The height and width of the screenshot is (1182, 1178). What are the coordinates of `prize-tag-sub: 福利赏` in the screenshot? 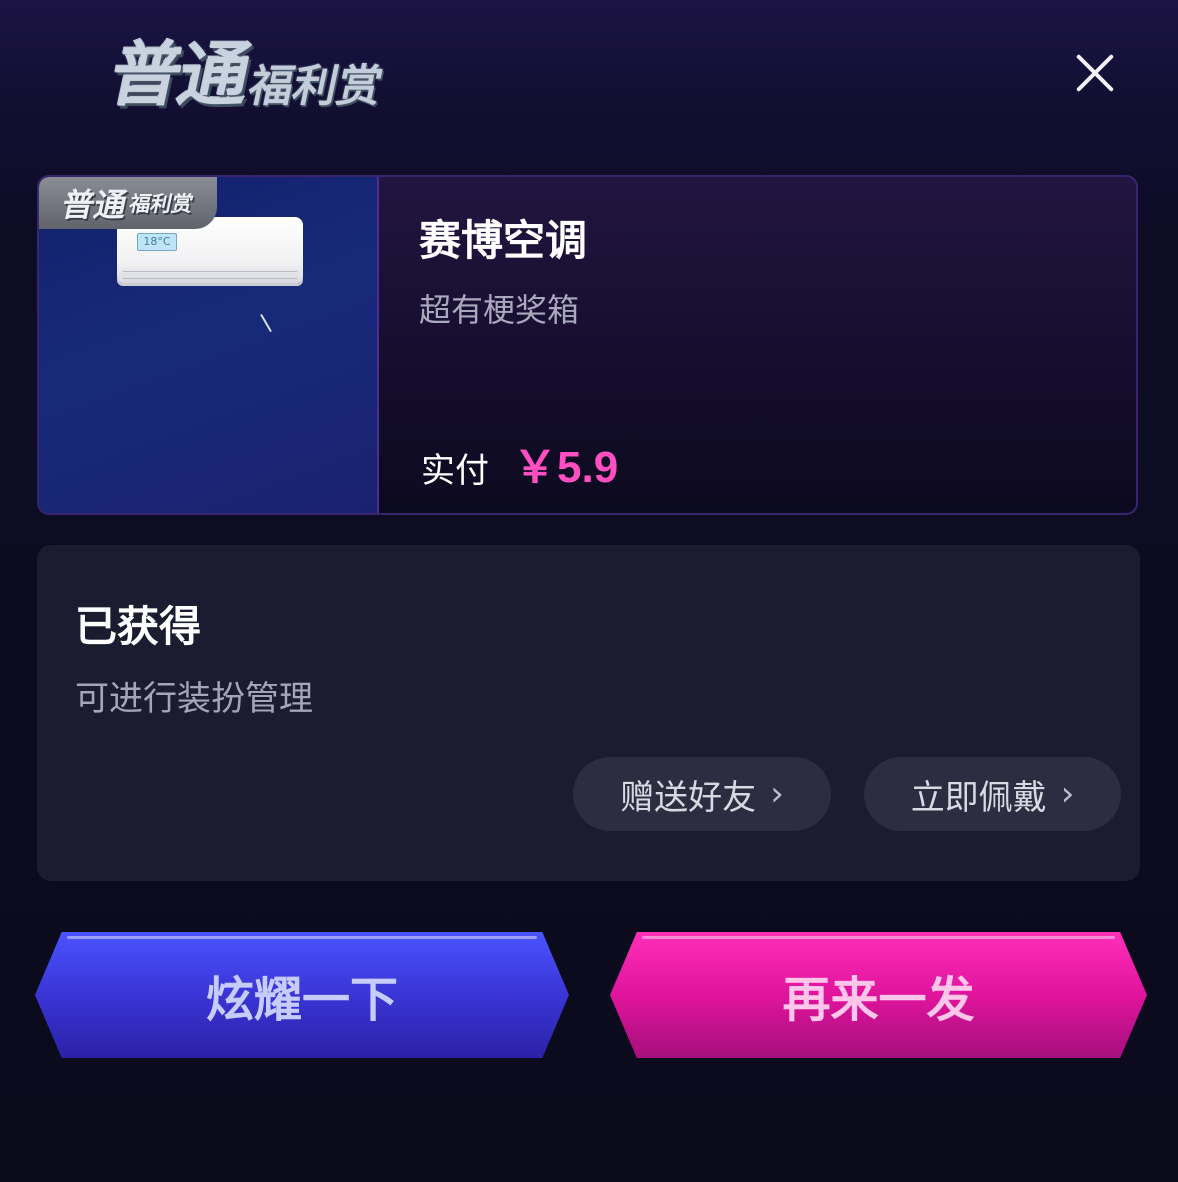 It's located at (160, 204).